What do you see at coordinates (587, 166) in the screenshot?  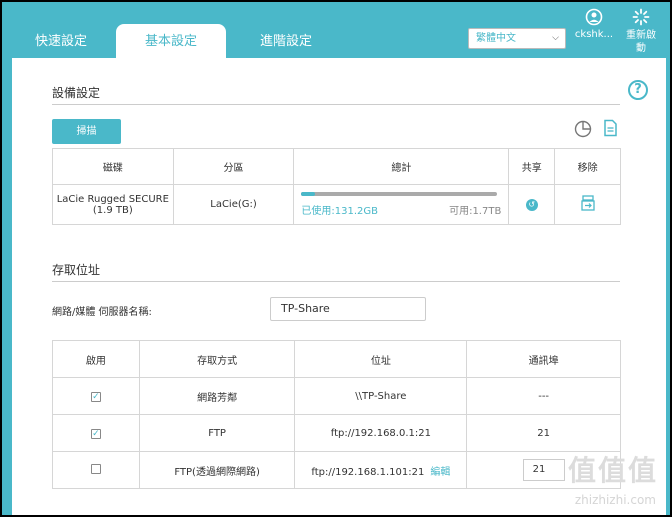 I see `column-header-remove: 移除` at bounding box center [587, 166].